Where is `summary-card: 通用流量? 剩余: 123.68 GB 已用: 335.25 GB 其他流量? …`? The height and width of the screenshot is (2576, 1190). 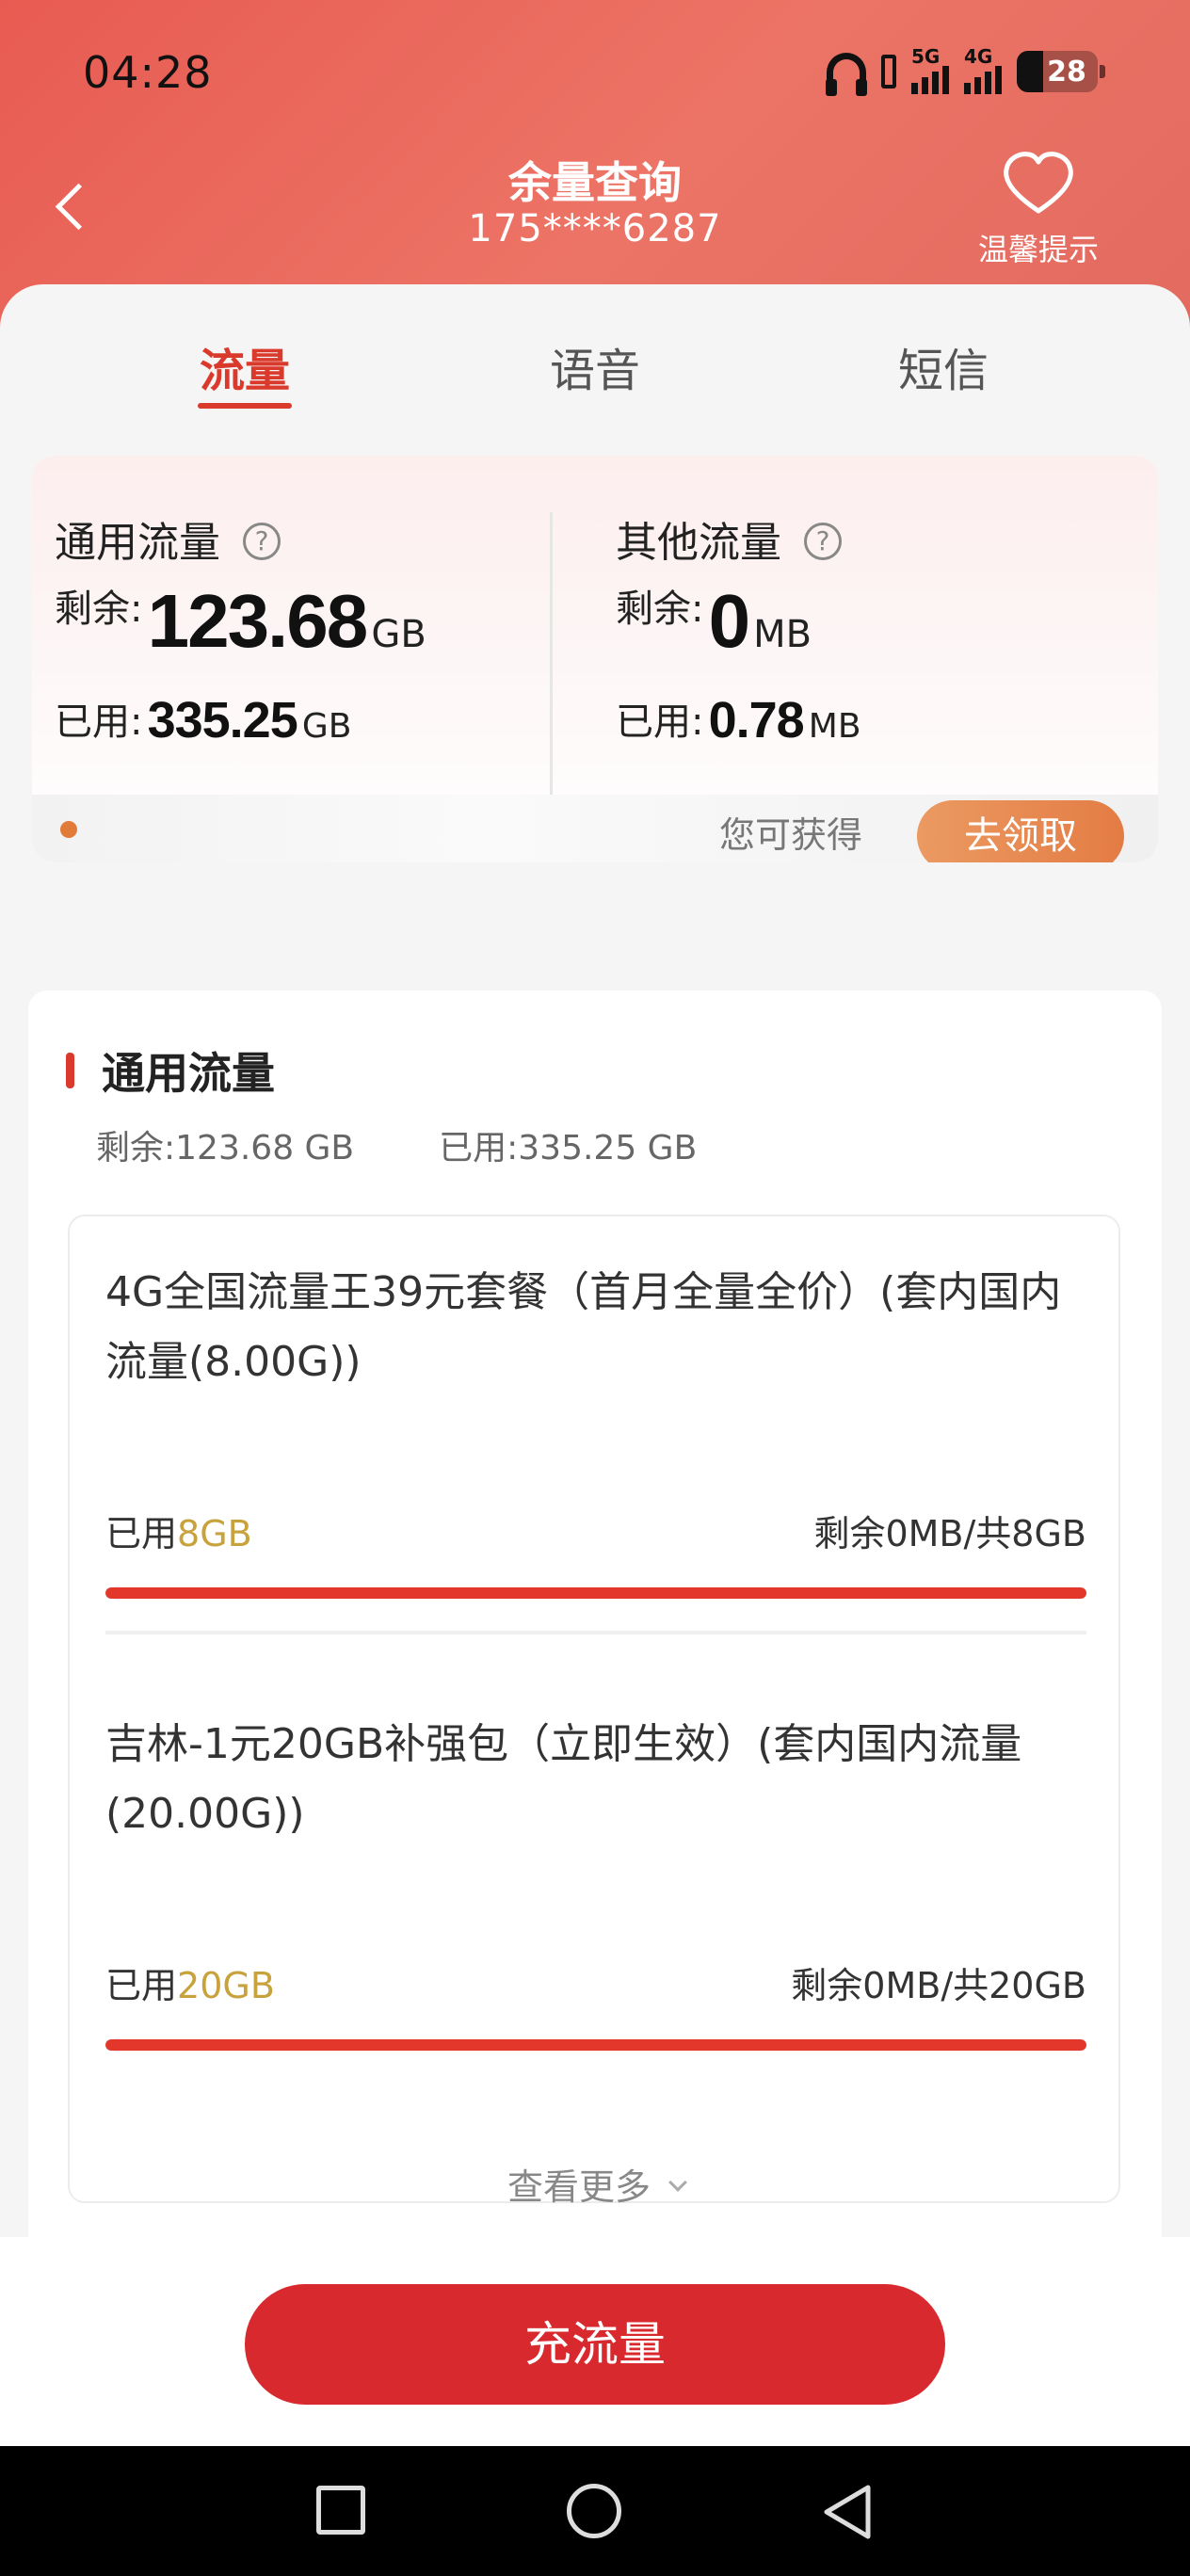 summary-card: 通用流量? 剩余: 123.68 GB 已用: 335.25 GB 其他流量? … is located at coordinates (595, 659).